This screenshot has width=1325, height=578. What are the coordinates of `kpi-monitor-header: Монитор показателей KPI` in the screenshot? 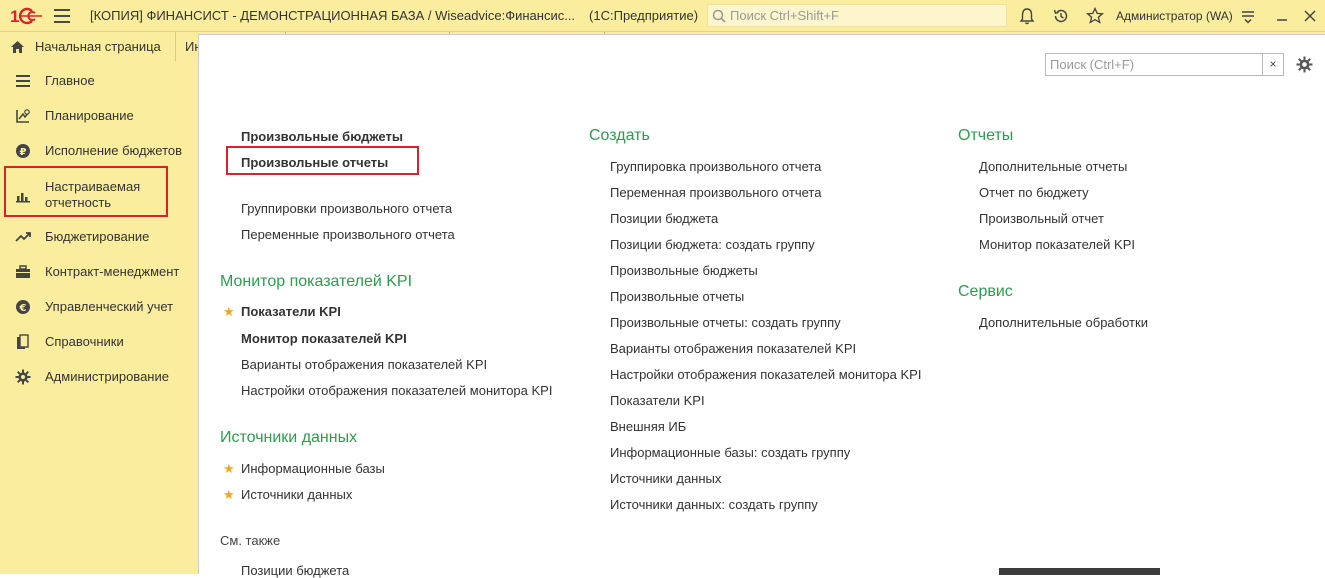 It's located at (316, 281).